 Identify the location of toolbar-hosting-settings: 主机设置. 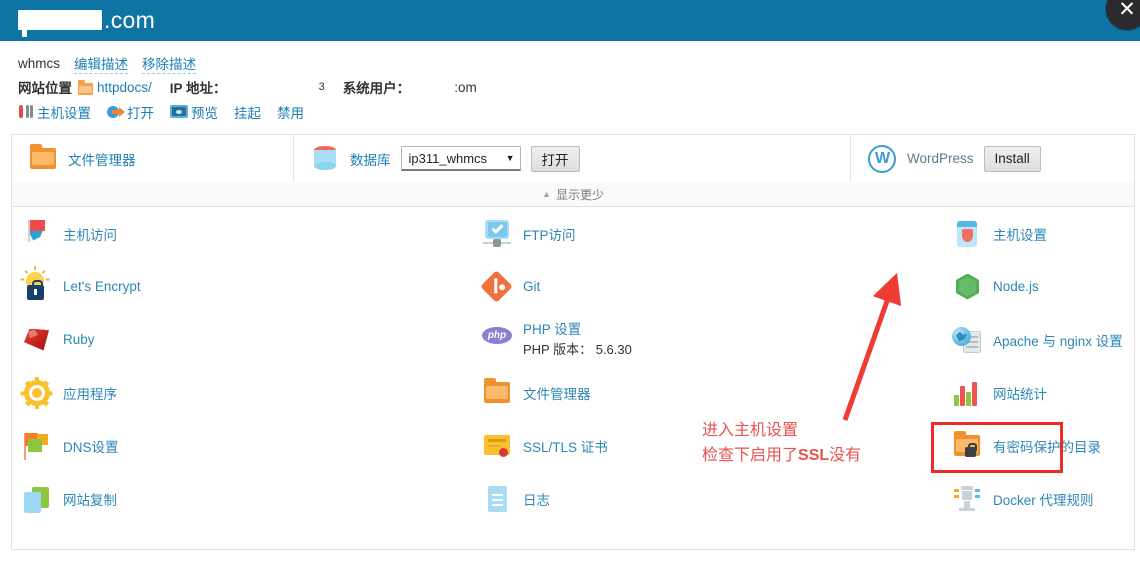
(54, 112).